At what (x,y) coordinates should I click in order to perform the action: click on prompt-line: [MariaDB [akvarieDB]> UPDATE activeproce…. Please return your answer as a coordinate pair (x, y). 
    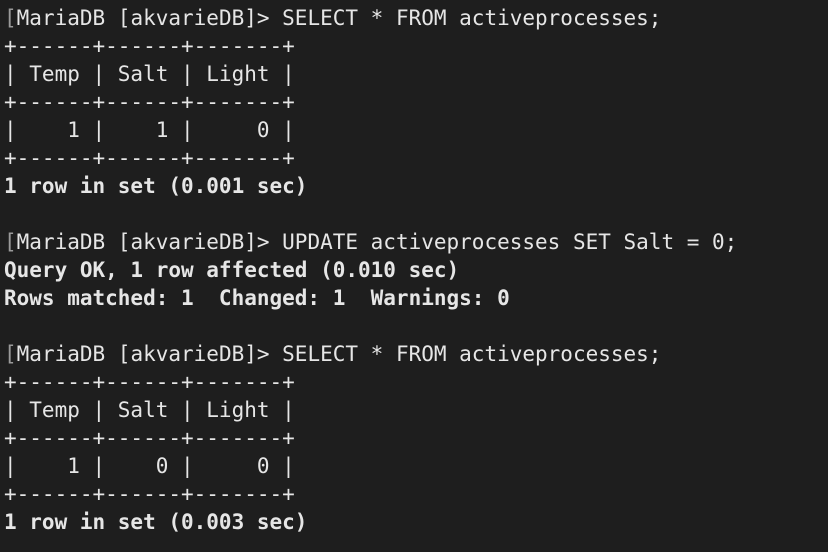
    Looking at the image, I should click on (416, 242).